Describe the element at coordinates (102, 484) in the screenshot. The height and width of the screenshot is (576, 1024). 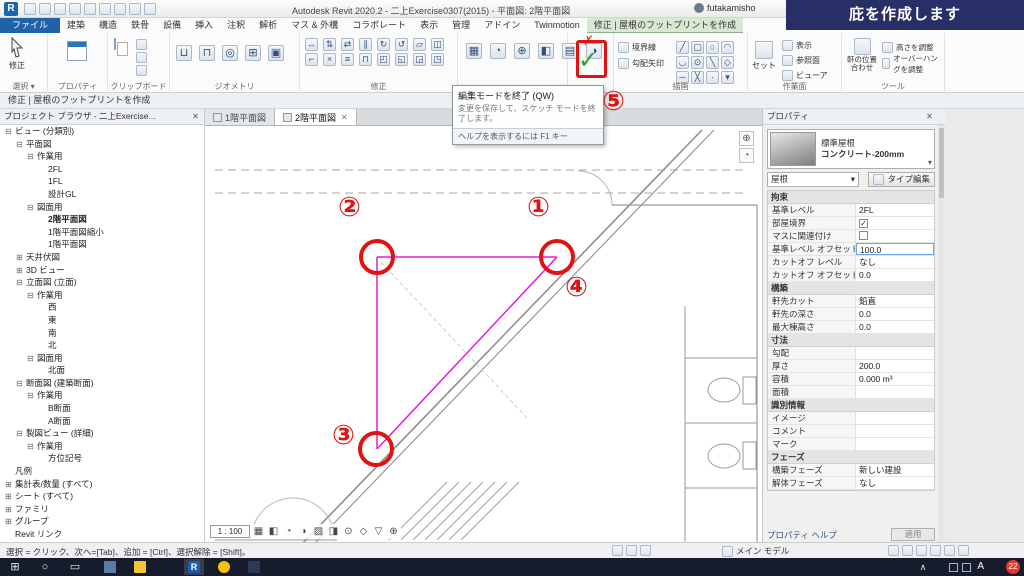
I see `tree-item: ⊞ 集計表/数量 (すべて)` at that location.